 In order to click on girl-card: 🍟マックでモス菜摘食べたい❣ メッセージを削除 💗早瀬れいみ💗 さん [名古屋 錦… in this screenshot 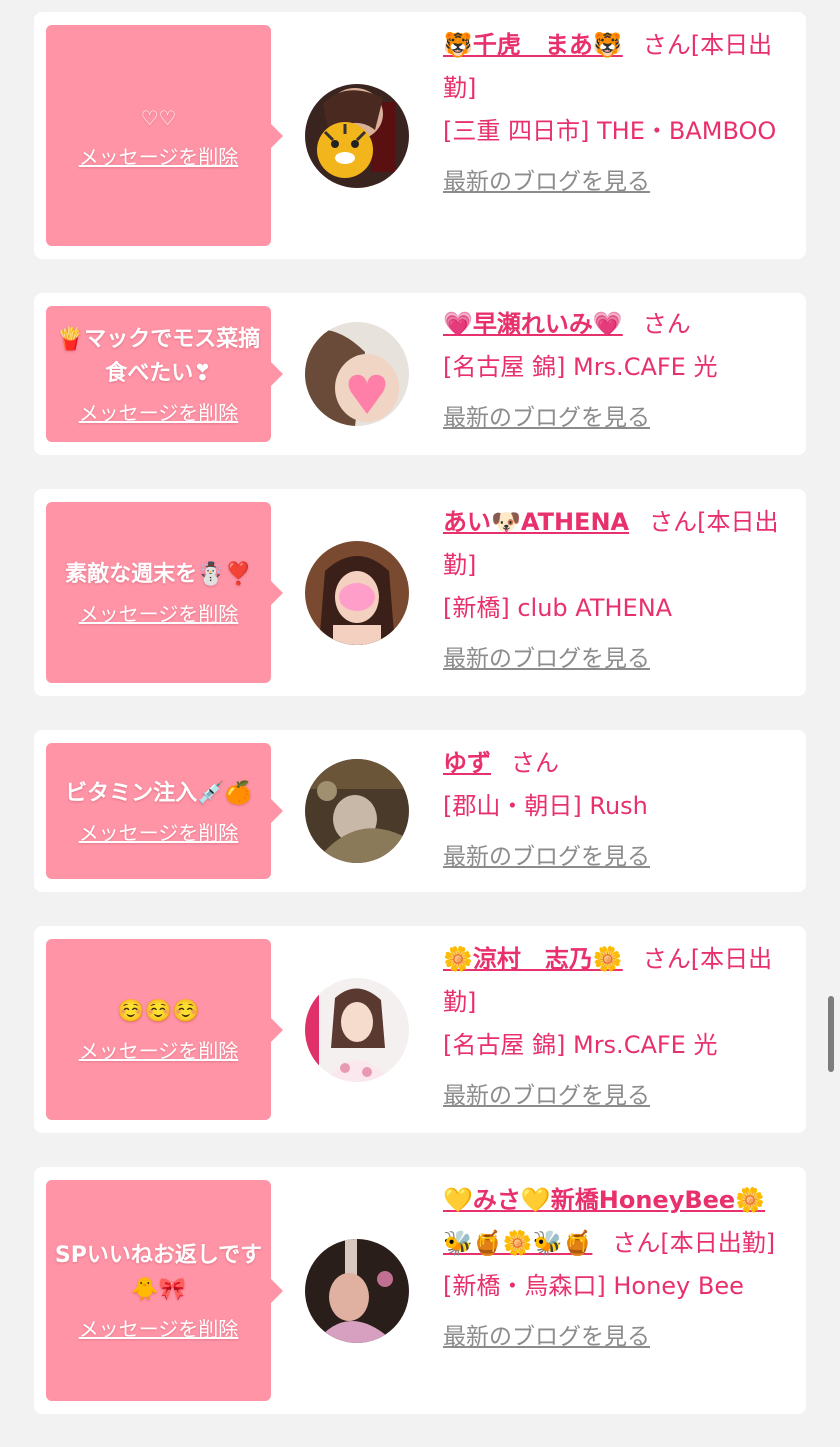, I will do `click(420, 374)`.